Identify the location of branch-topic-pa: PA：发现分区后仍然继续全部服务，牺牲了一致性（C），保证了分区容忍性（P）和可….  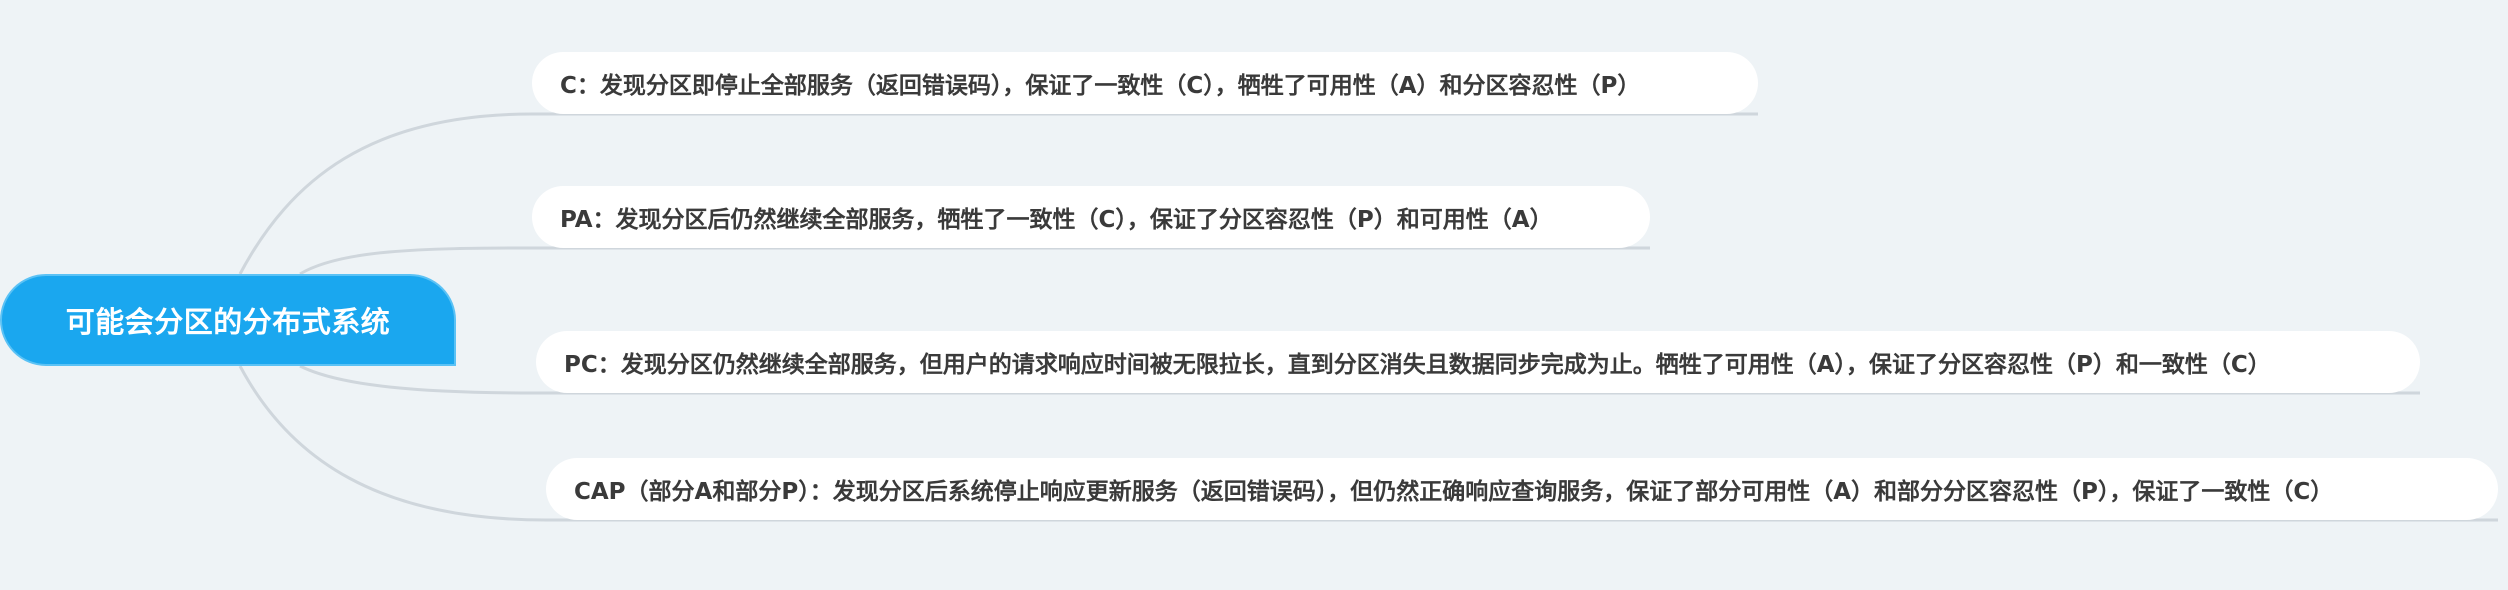
(1091, 217).